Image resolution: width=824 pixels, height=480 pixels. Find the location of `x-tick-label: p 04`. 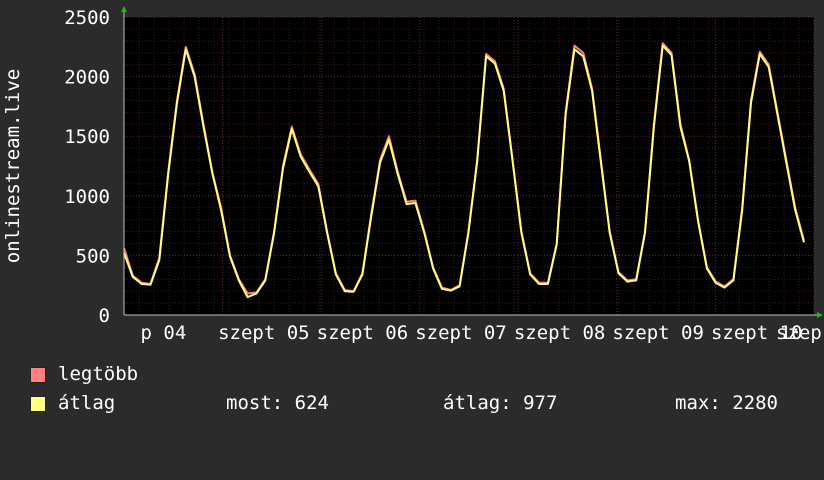

x-tick-label: p 04 is located at coordinates (164, 333).